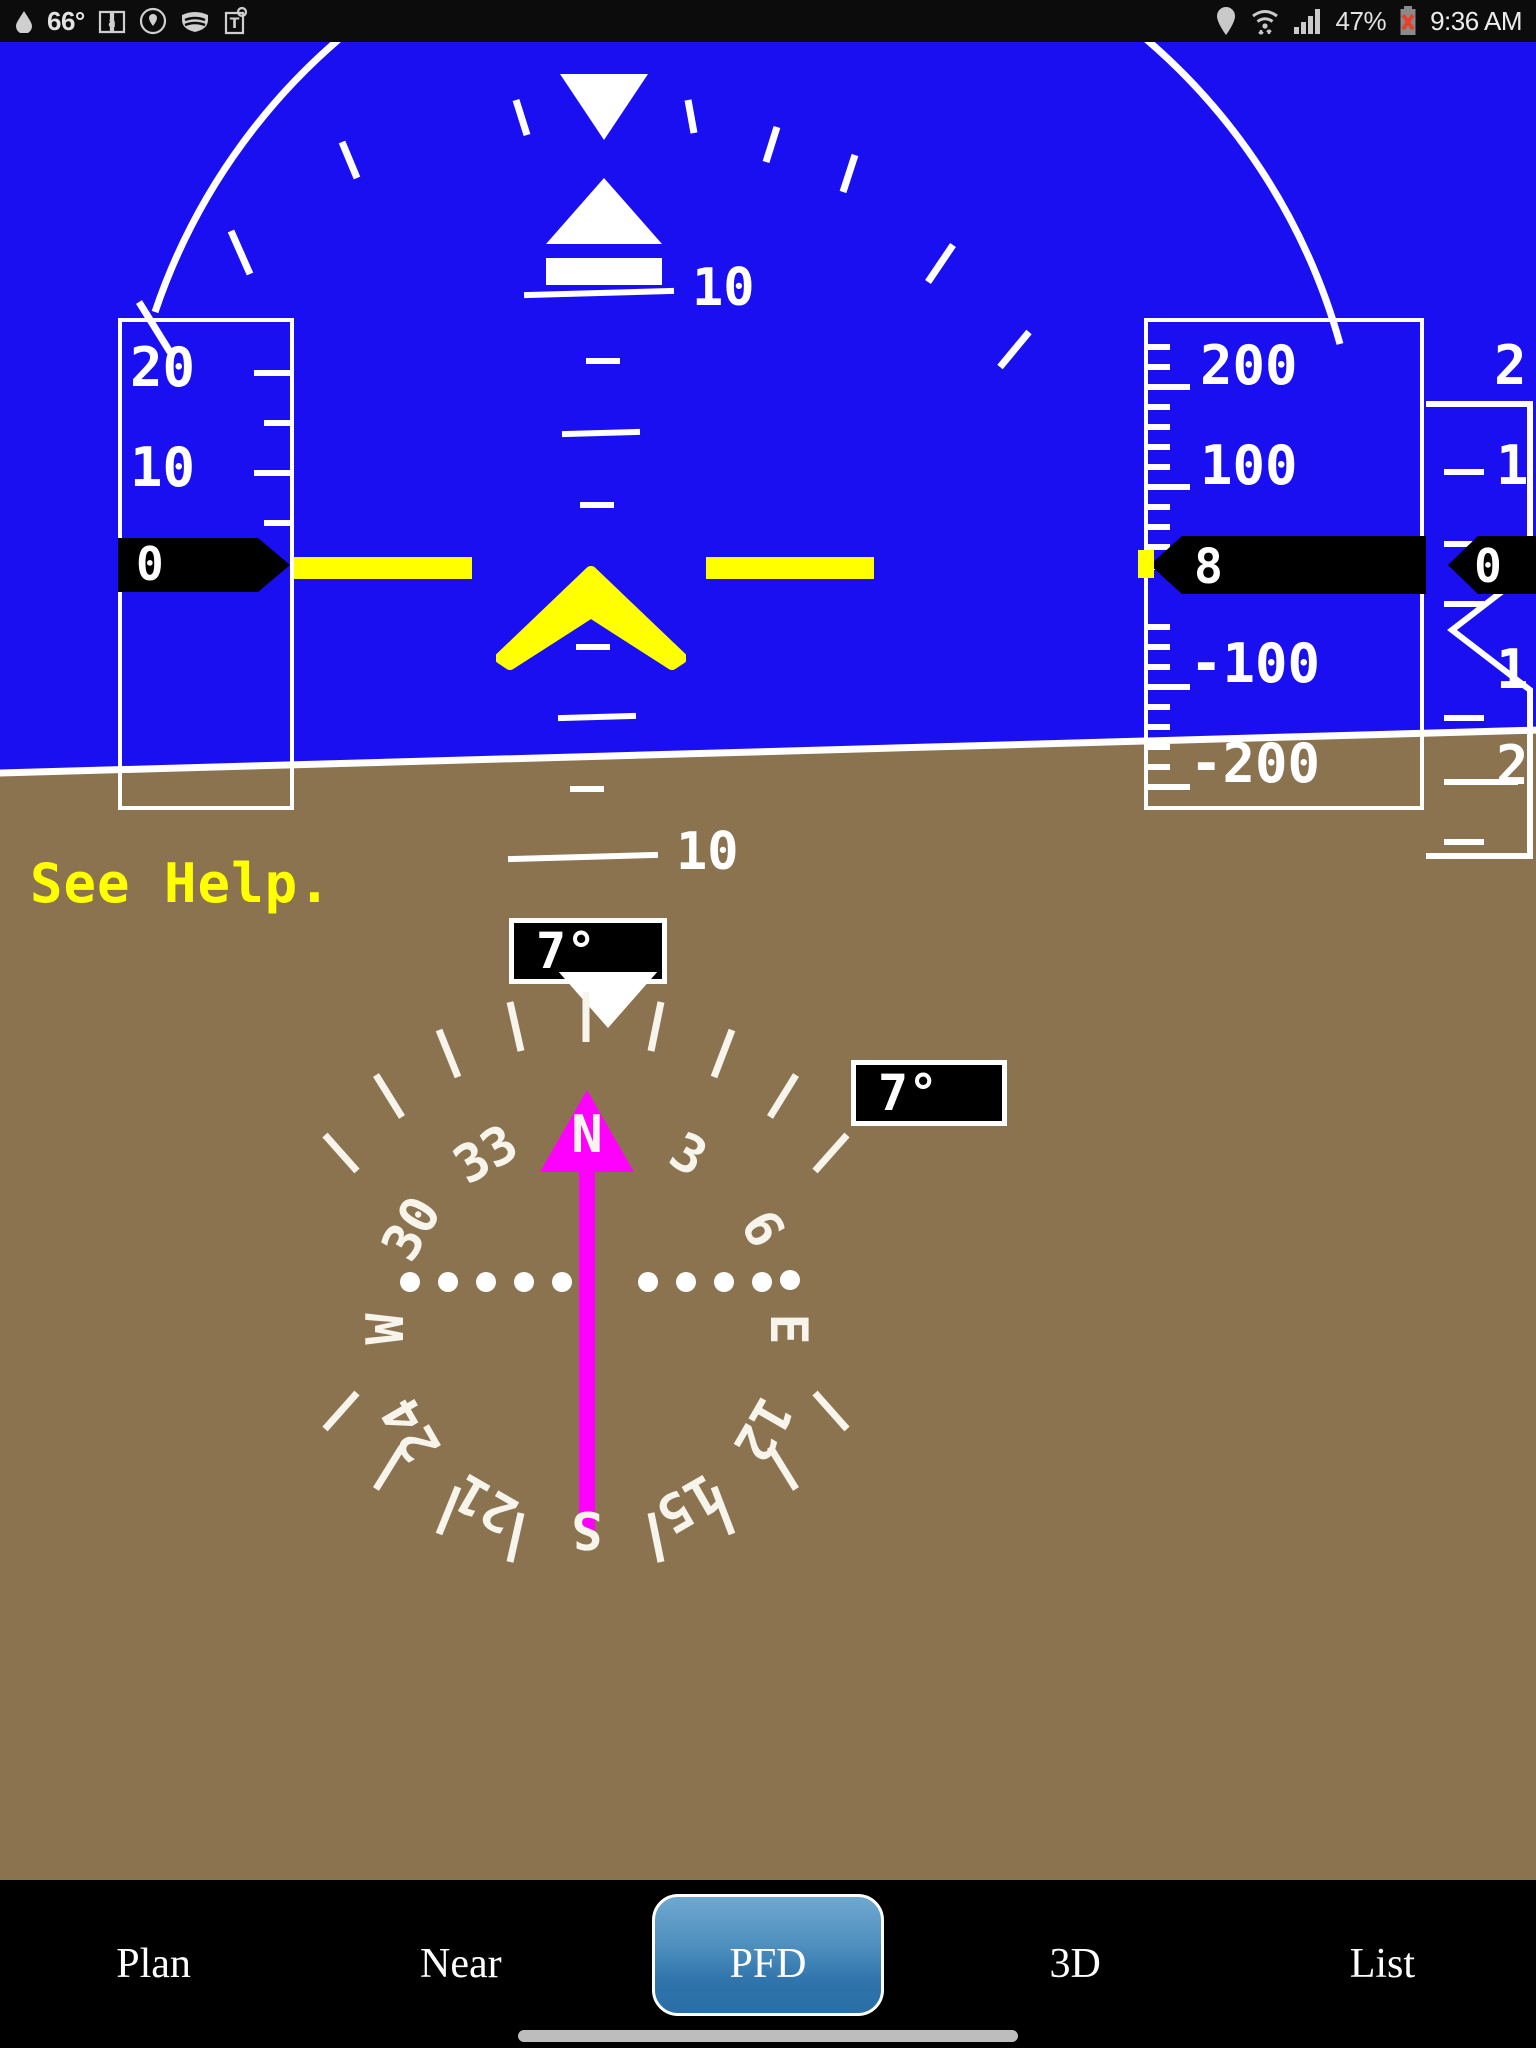 The height and width of the screenshot is (2048, 1536). Describe the element at coordinates (1265, 21) in the screenshot. I see `wifi-icon` at that location.